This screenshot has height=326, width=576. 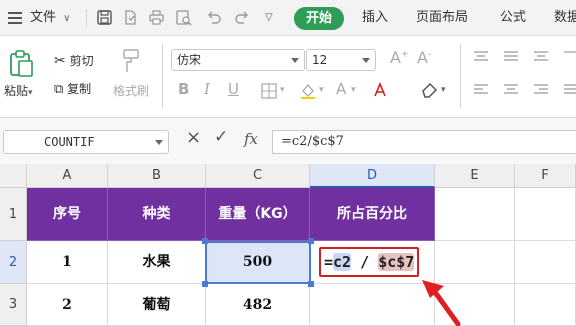 I want to click on name-box: COUNTIF, so click(x=86, y=142).